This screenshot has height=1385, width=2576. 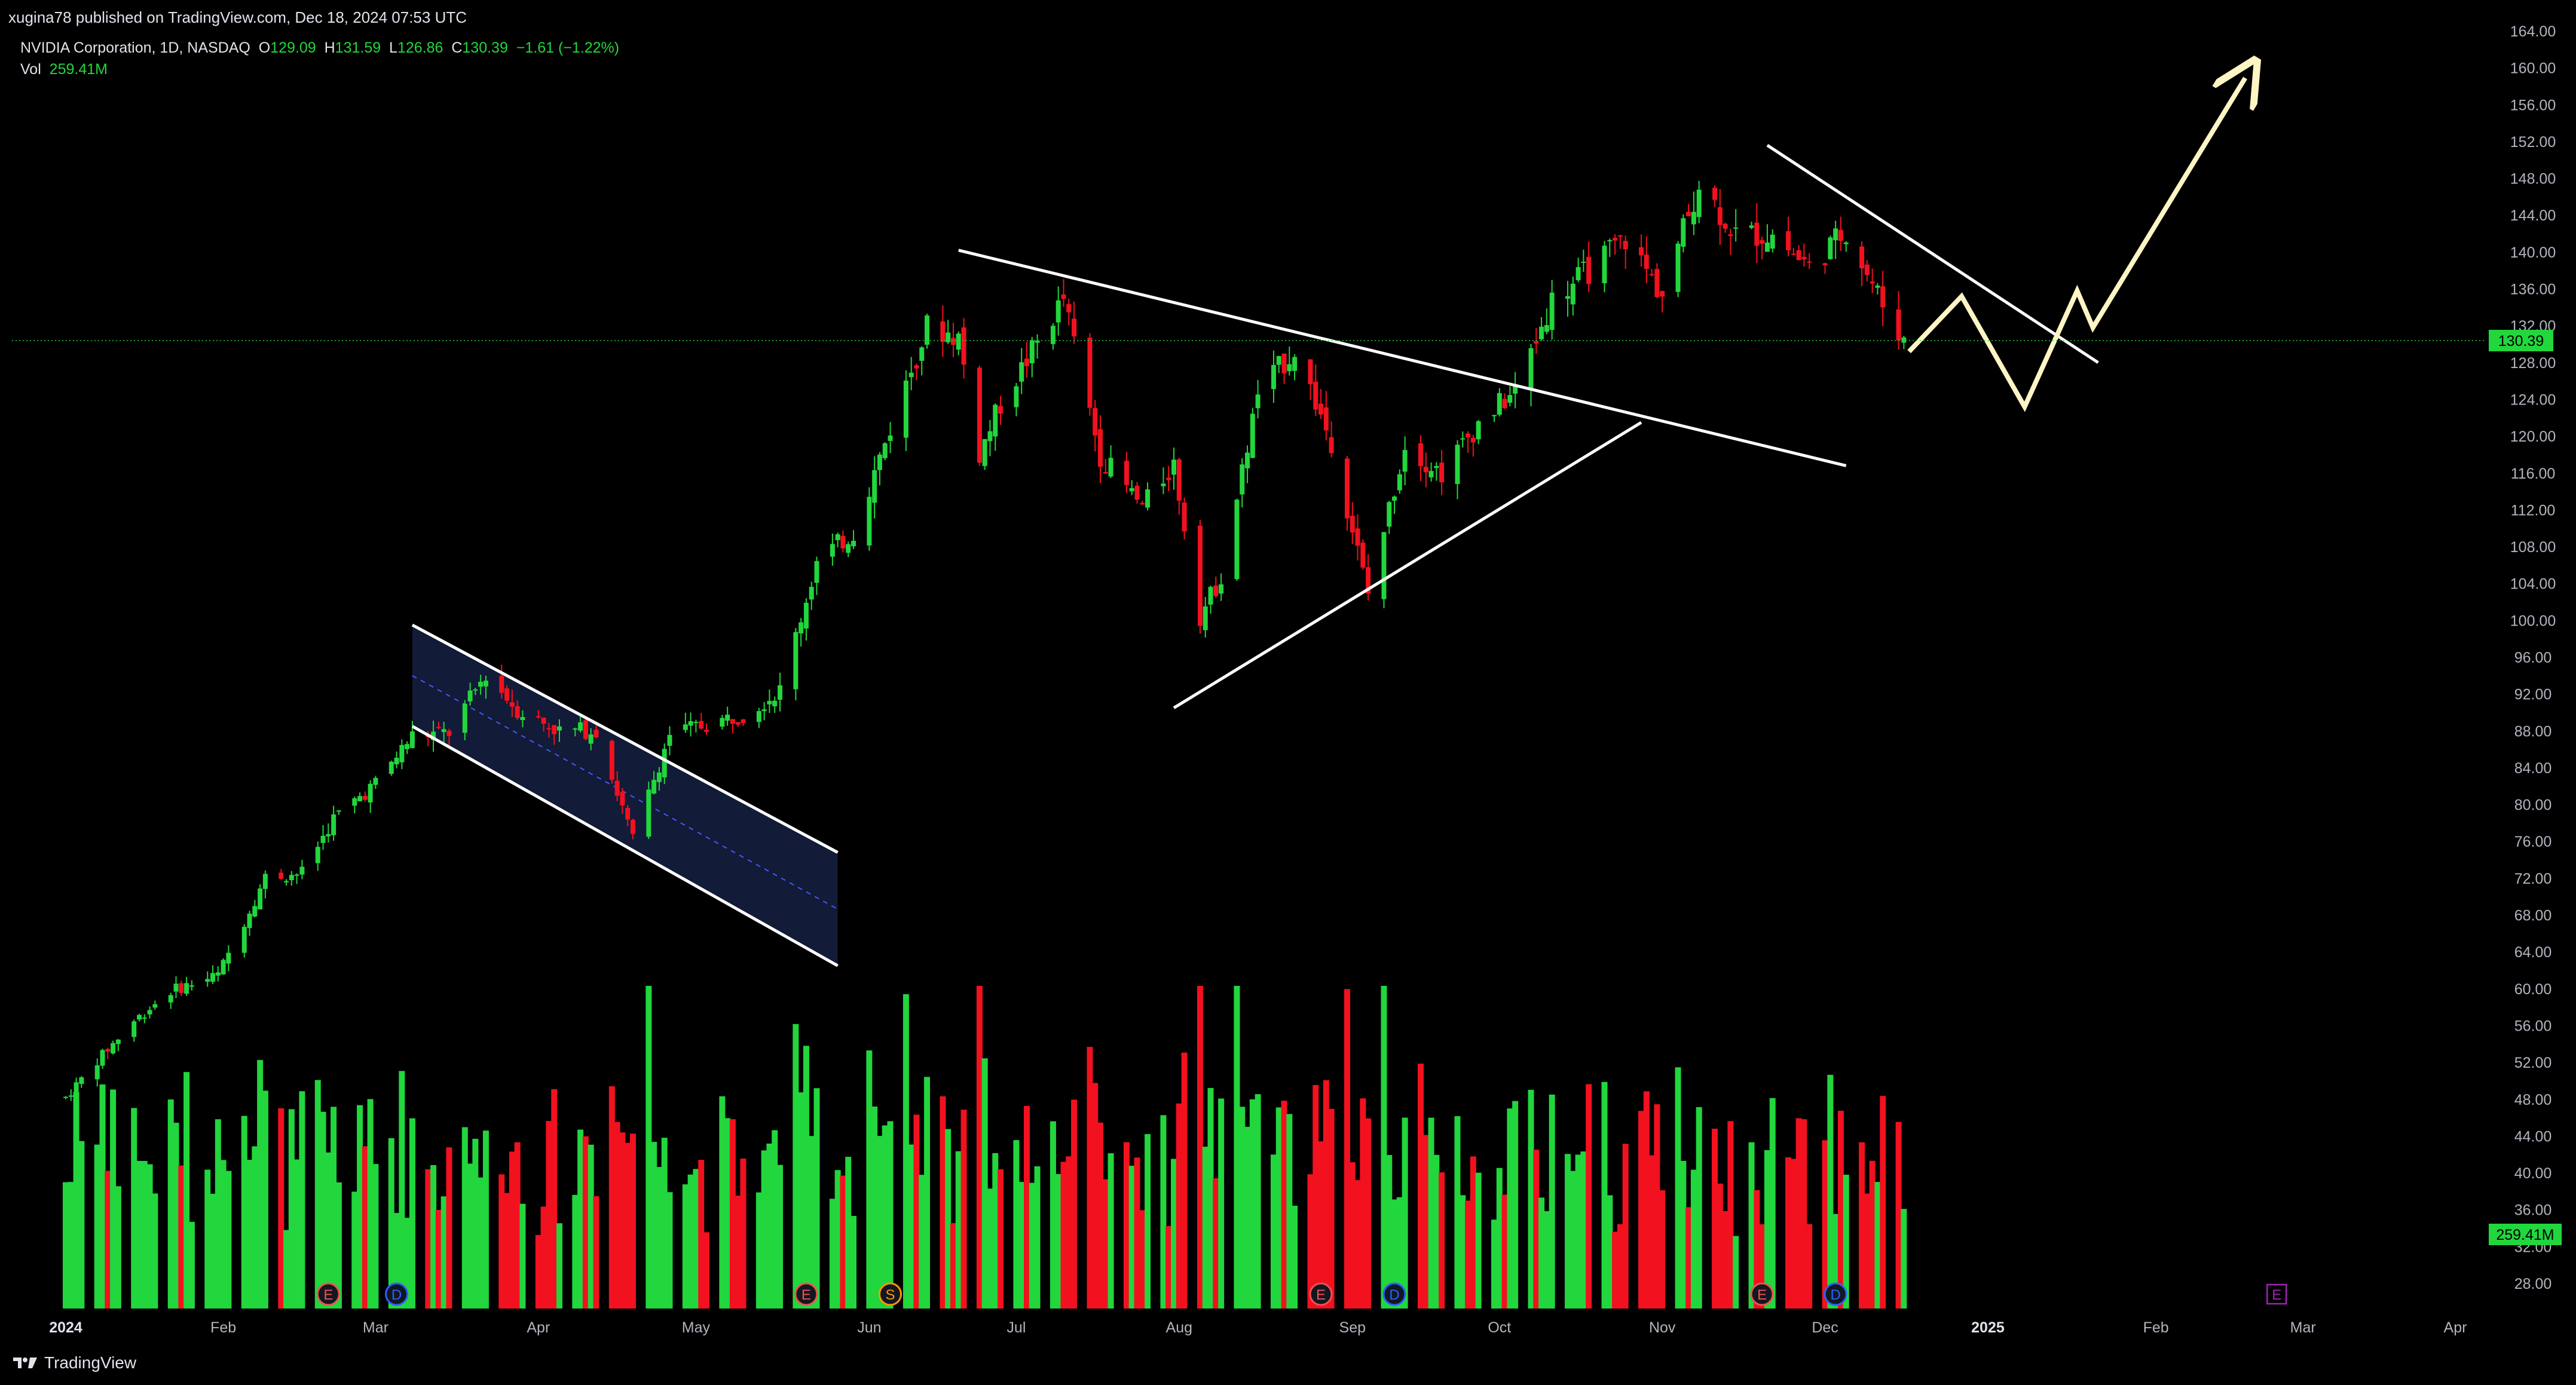 I want to click on event-marker: S, so click(x=890, y=1294).